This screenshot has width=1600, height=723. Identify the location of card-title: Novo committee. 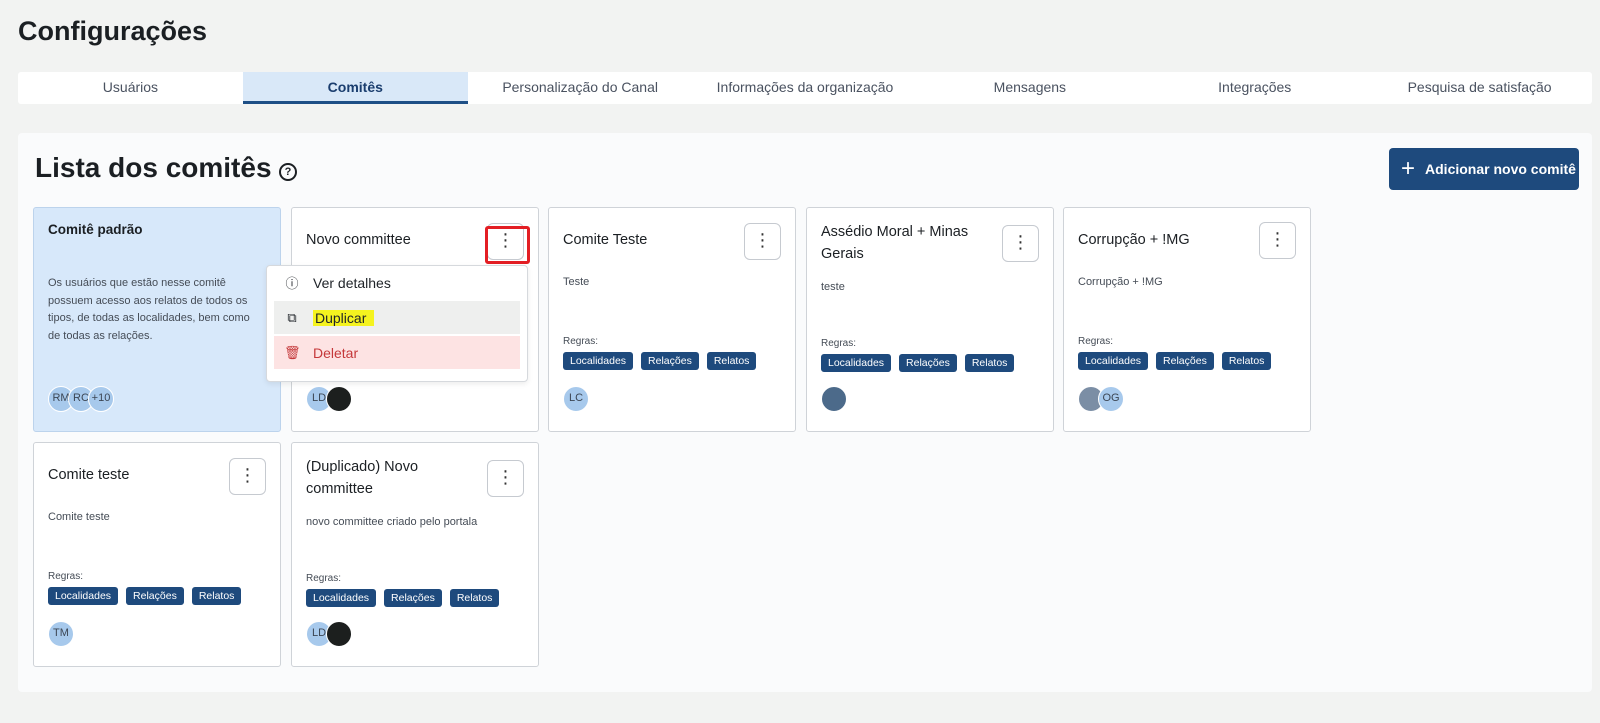
(358, 240).